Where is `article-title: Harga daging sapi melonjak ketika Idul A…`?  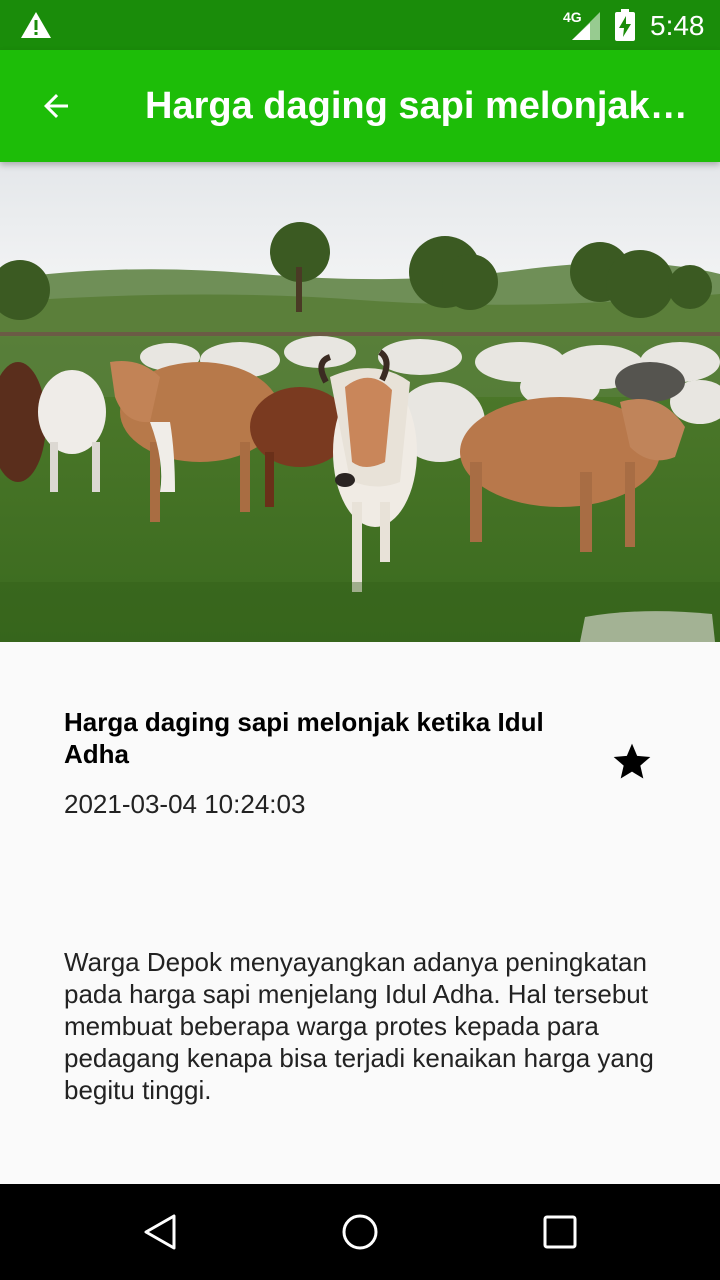
article-title: Harga daging sapi melonjak ketika Idul A… is located at coordinates (304, 738).